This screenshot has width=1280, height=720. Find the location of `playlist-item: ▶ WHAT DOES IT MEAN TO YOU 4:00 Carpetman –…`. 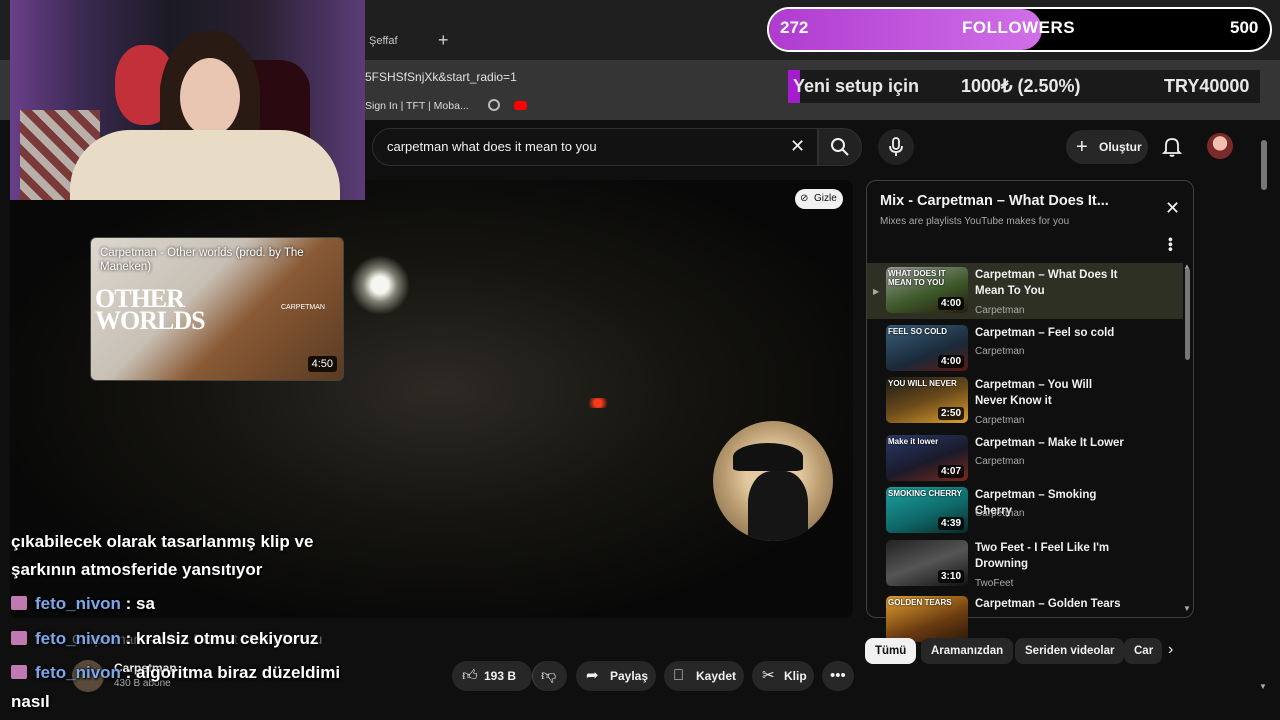

playlist-item: ▶ WHAT DOES IT MEAN TO YOU 4:00 Carpetman –… is located at coordinates (1025, 291).